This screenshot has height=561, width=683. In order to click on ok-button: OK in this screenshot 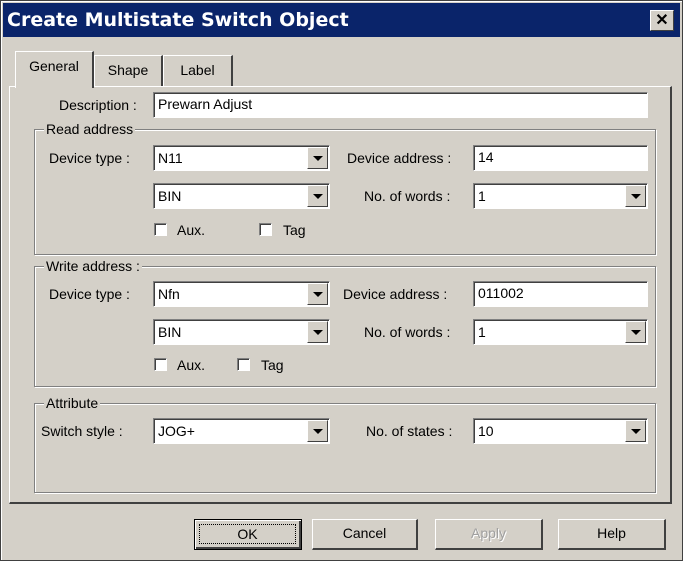, I will do `click(248, 534)`.